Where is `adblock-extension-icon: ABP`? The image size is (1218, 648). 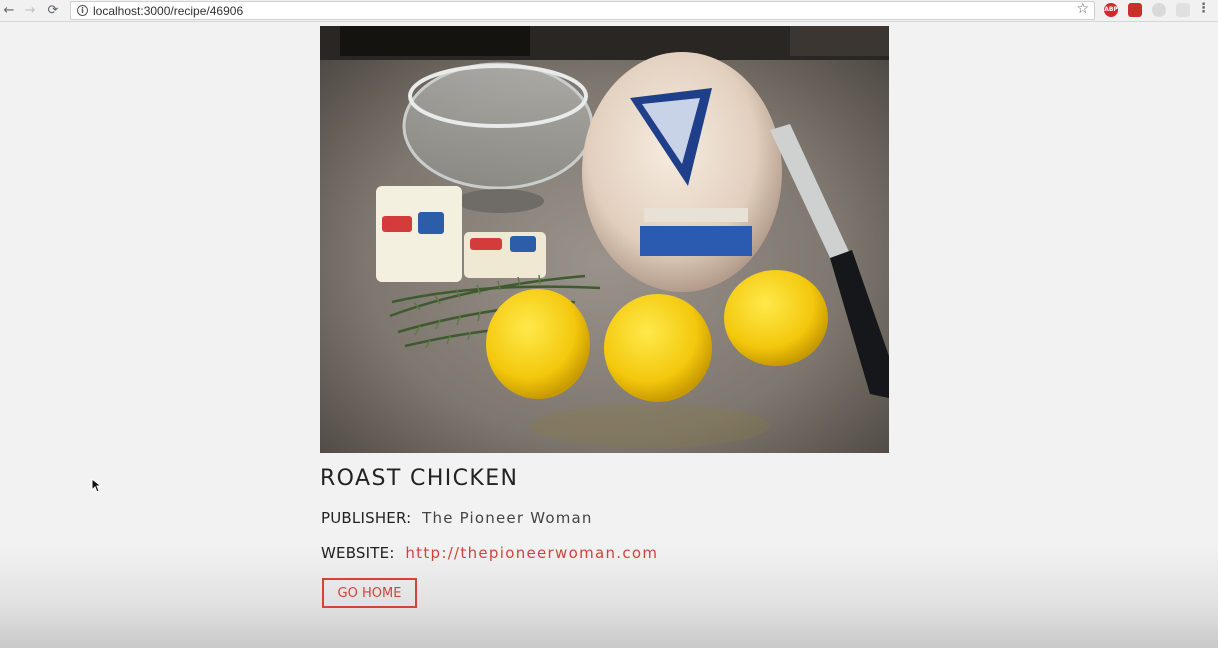
adblock-extension-icon: ABP is located at coordinates (1111, 10).